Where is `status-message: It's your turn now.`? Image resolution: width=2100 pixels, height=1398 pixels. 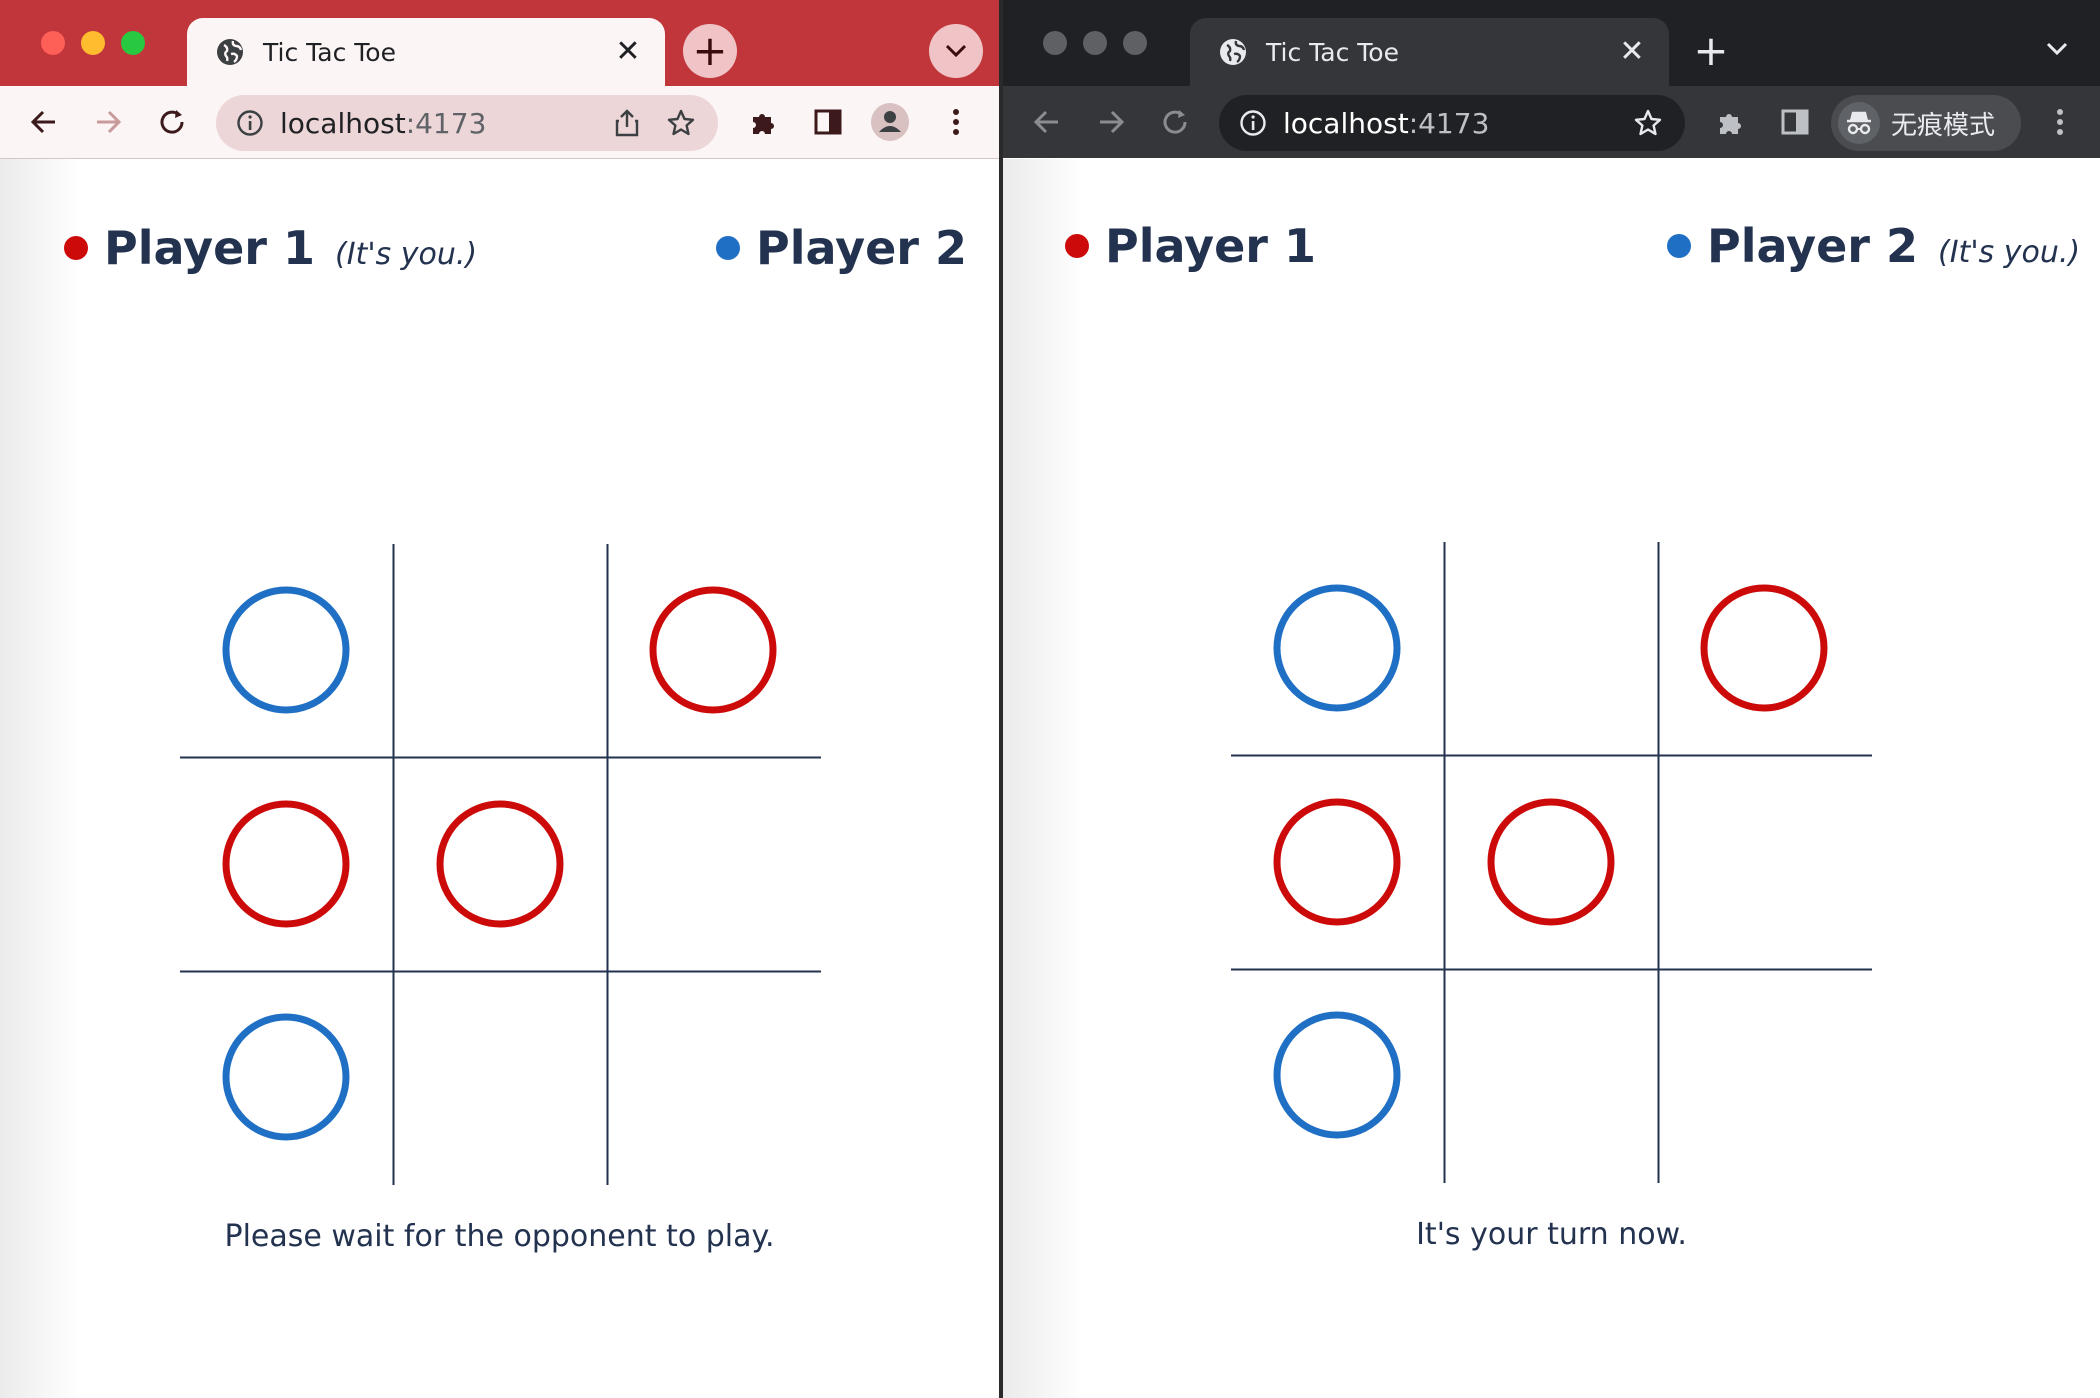
status-message: It's your turn now. is located at coordinates (1551, 1234).